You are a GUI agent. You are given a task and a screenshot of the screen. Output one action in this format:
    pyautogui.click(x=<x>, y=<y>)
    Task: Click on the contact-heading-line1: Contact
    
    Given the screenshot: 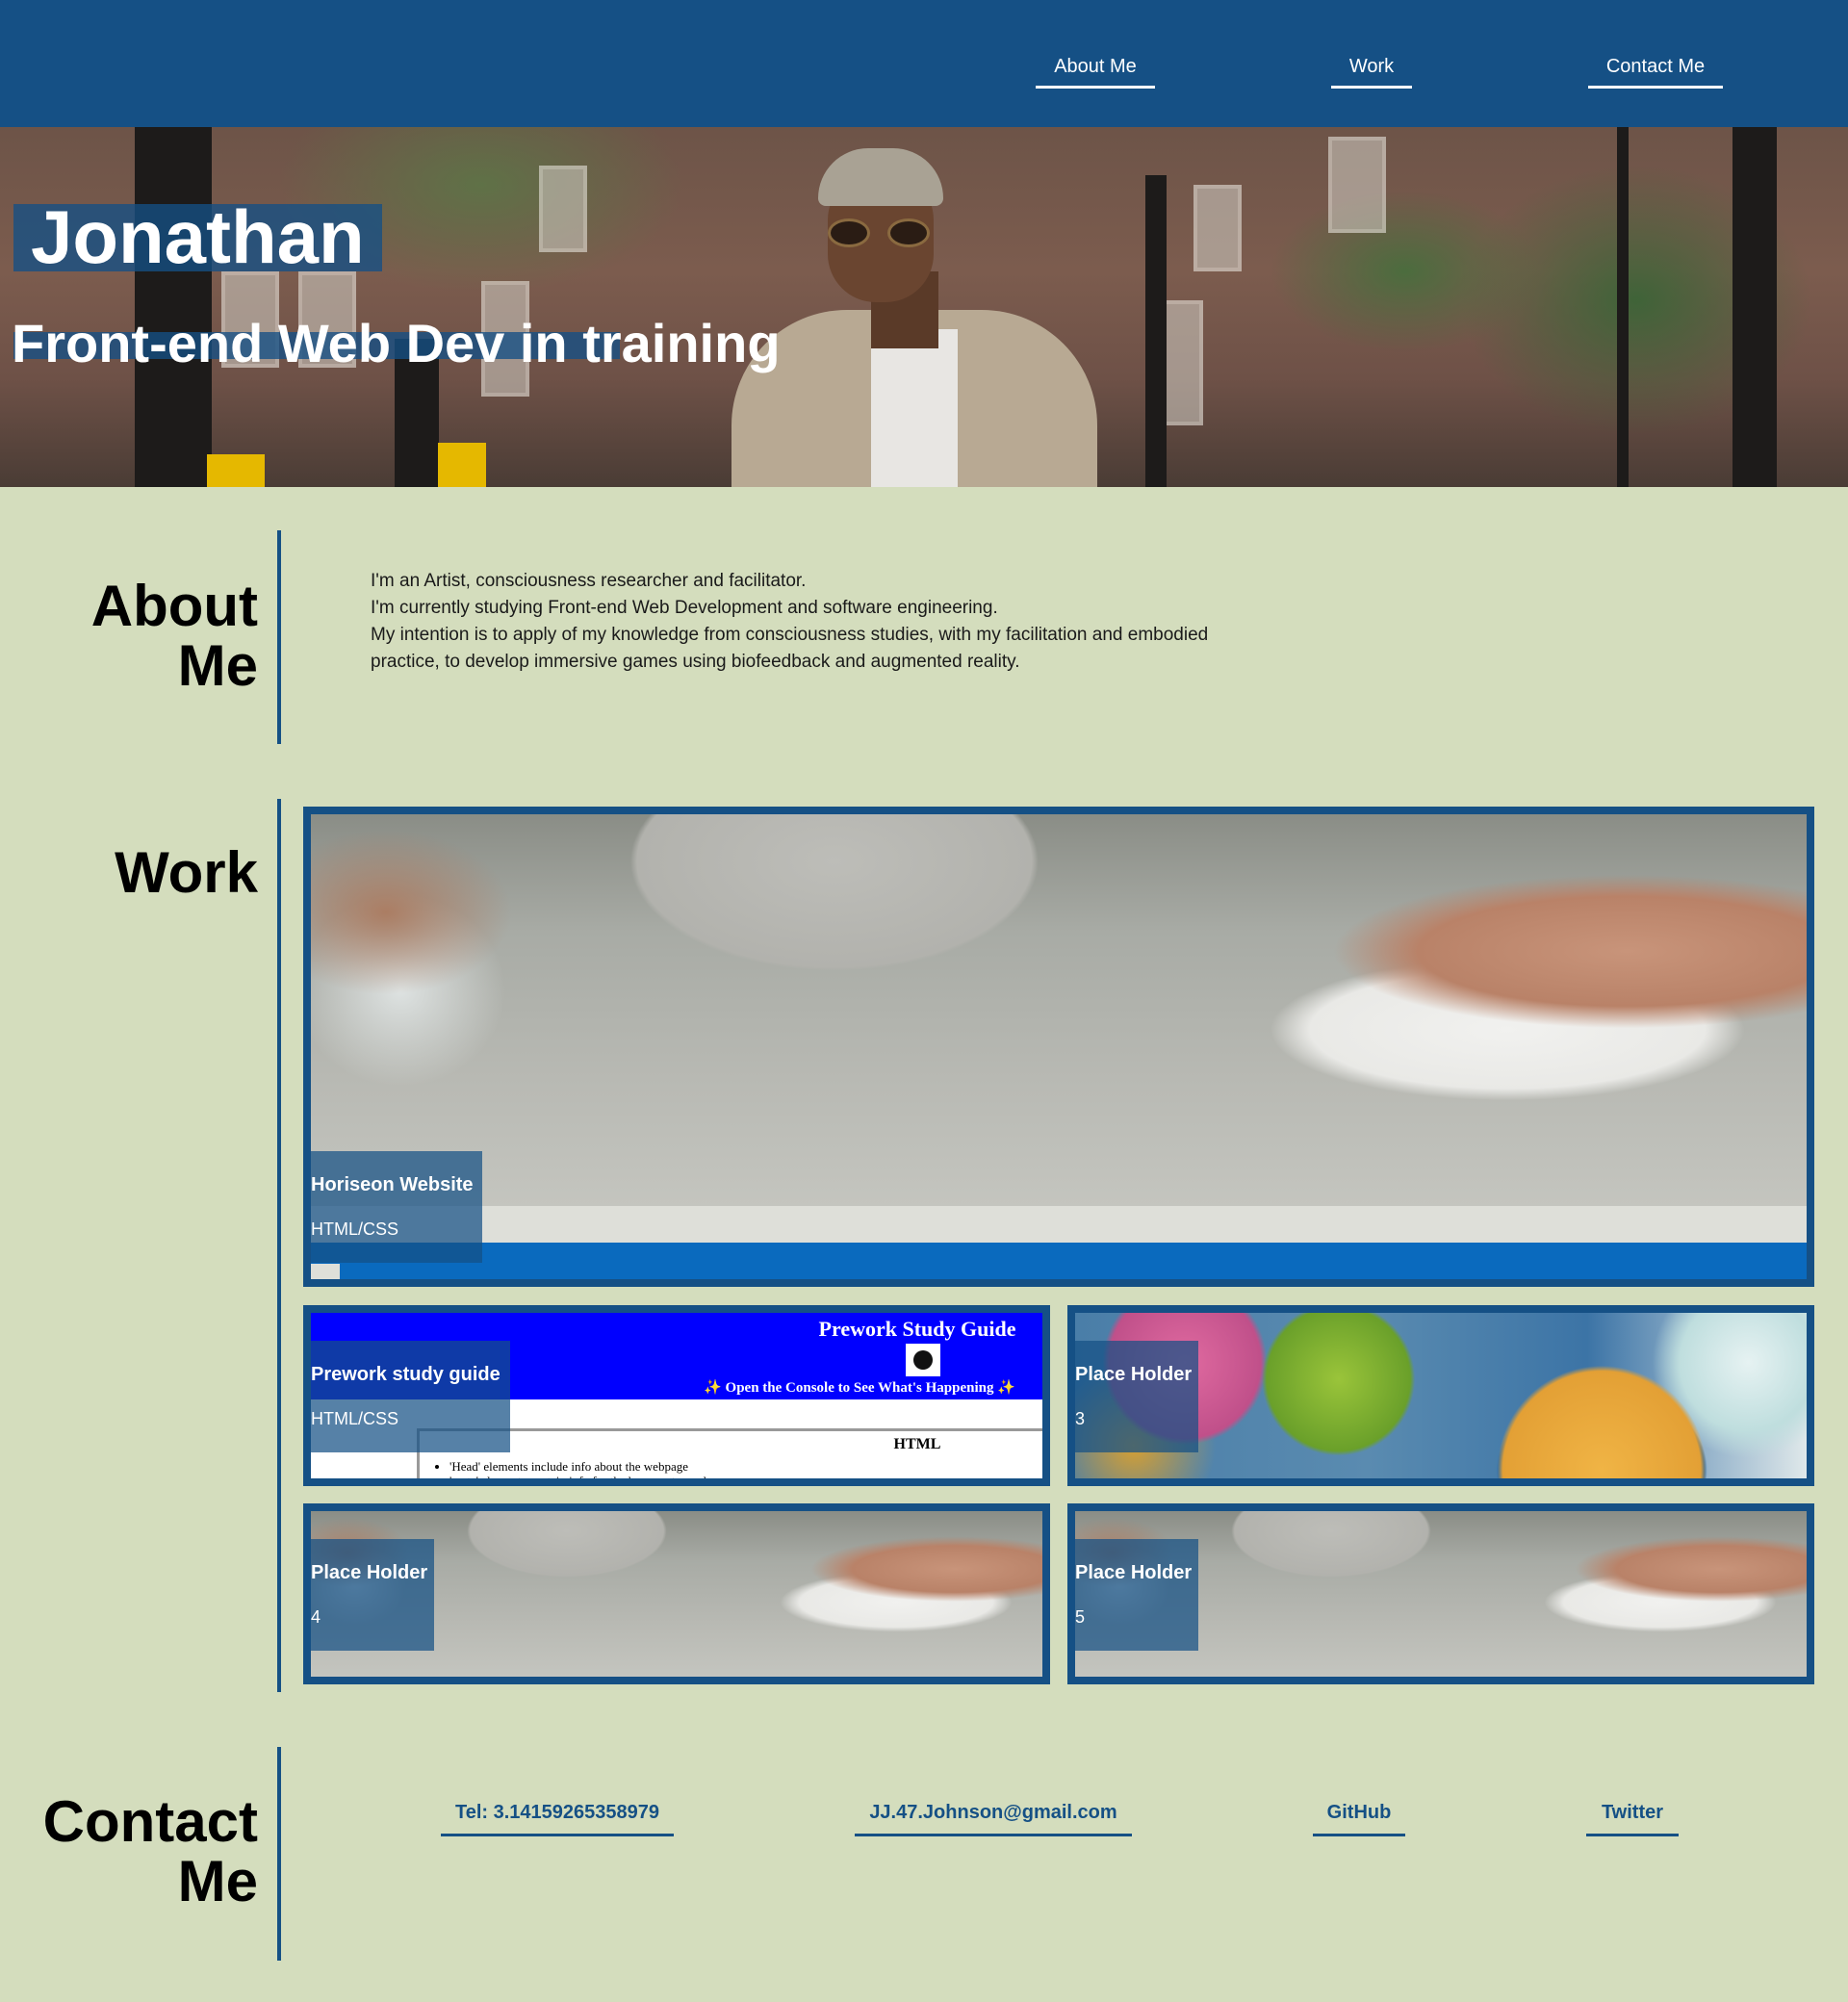 What is the action you would take?
    pyautogui.click(x=150, y=1821)
    